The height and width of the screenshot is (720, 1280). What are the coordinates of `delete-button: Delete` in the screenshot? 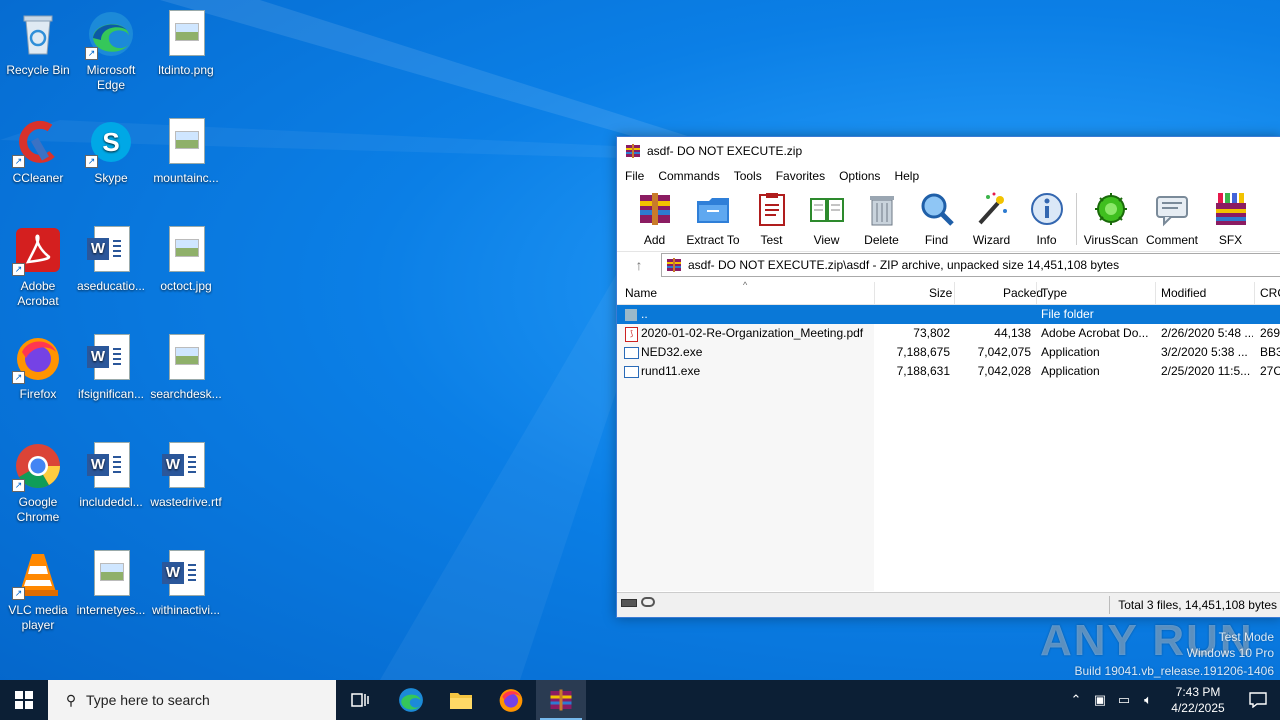 It's located at (881, 218).